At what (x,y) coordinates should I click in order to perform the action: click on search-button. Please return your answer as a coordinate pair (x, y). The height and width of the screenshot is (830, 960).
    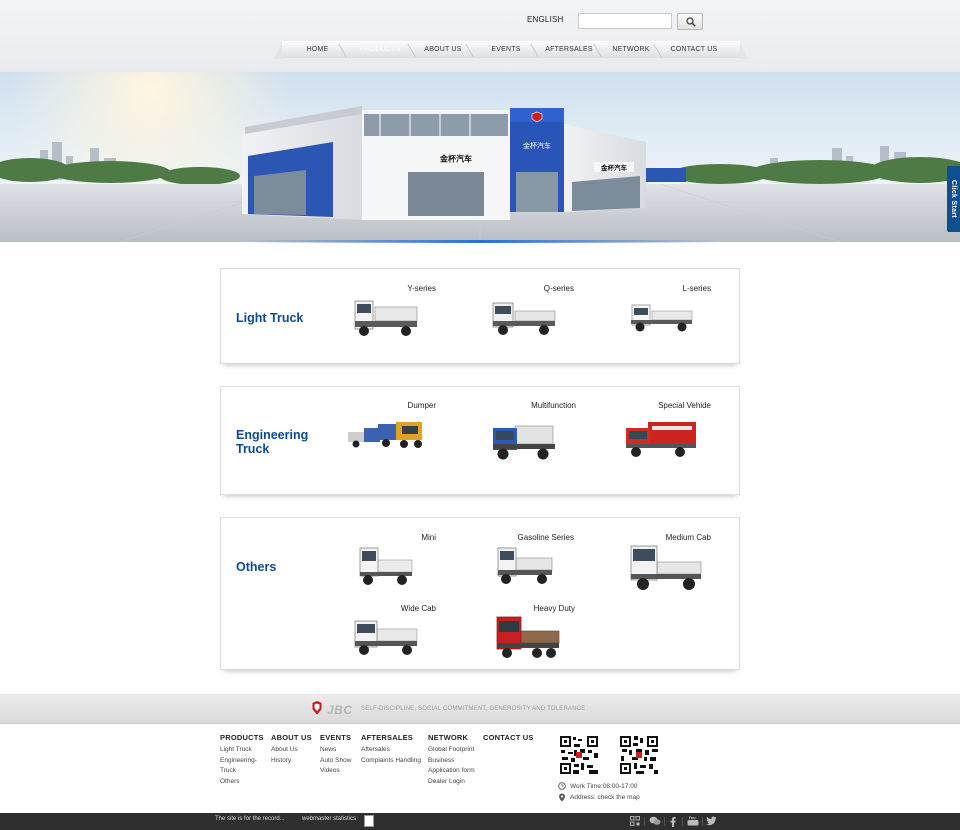
    Looking at the image, I should click on (690, 21).